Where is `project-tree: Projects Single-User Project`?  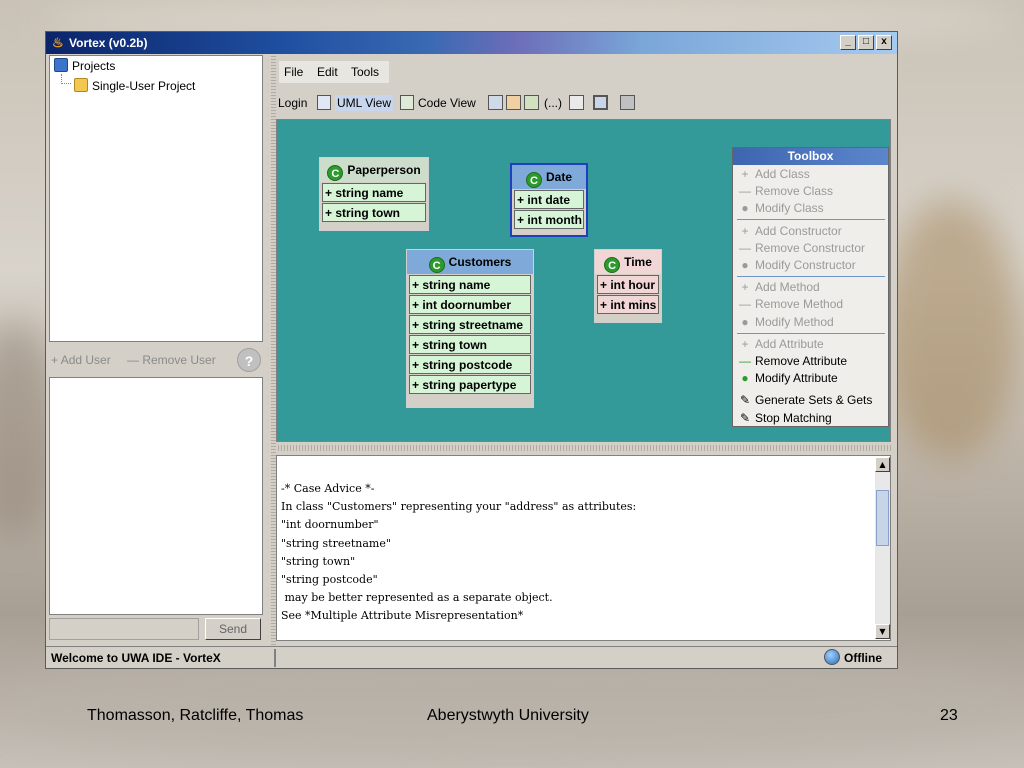 project-tree: Projects Single-User Project is located at coordinates (156, 198).